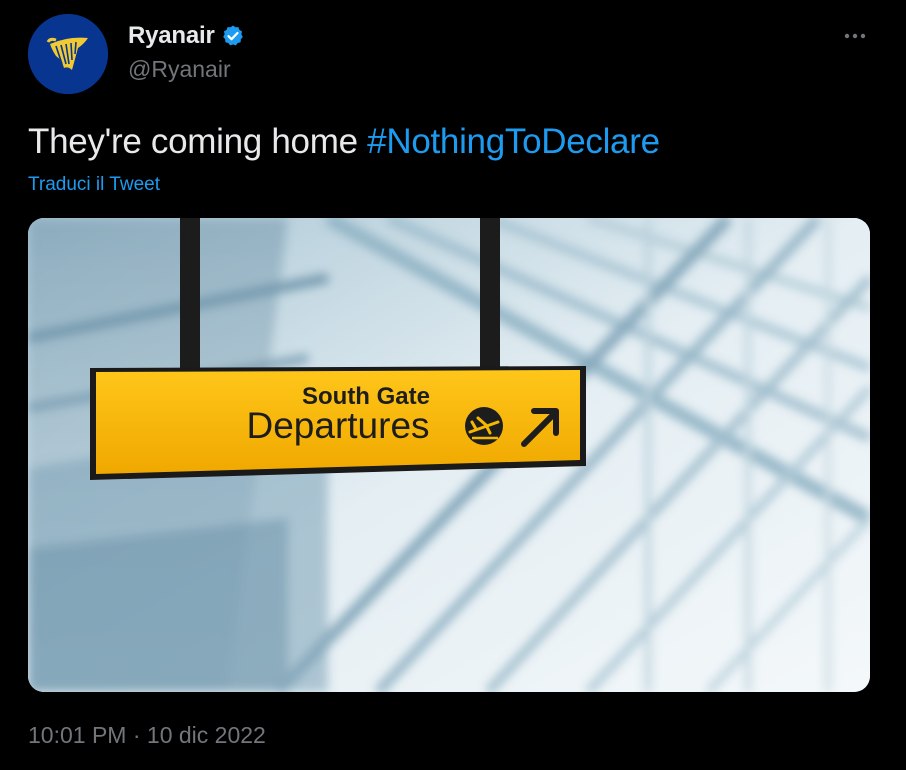 The height and width of the screenshot is (770, 906). What do you see at coordinates (337, 425) in the screenshot?
I see `sign-line-2: Departures` at bounding box center [337, 425].